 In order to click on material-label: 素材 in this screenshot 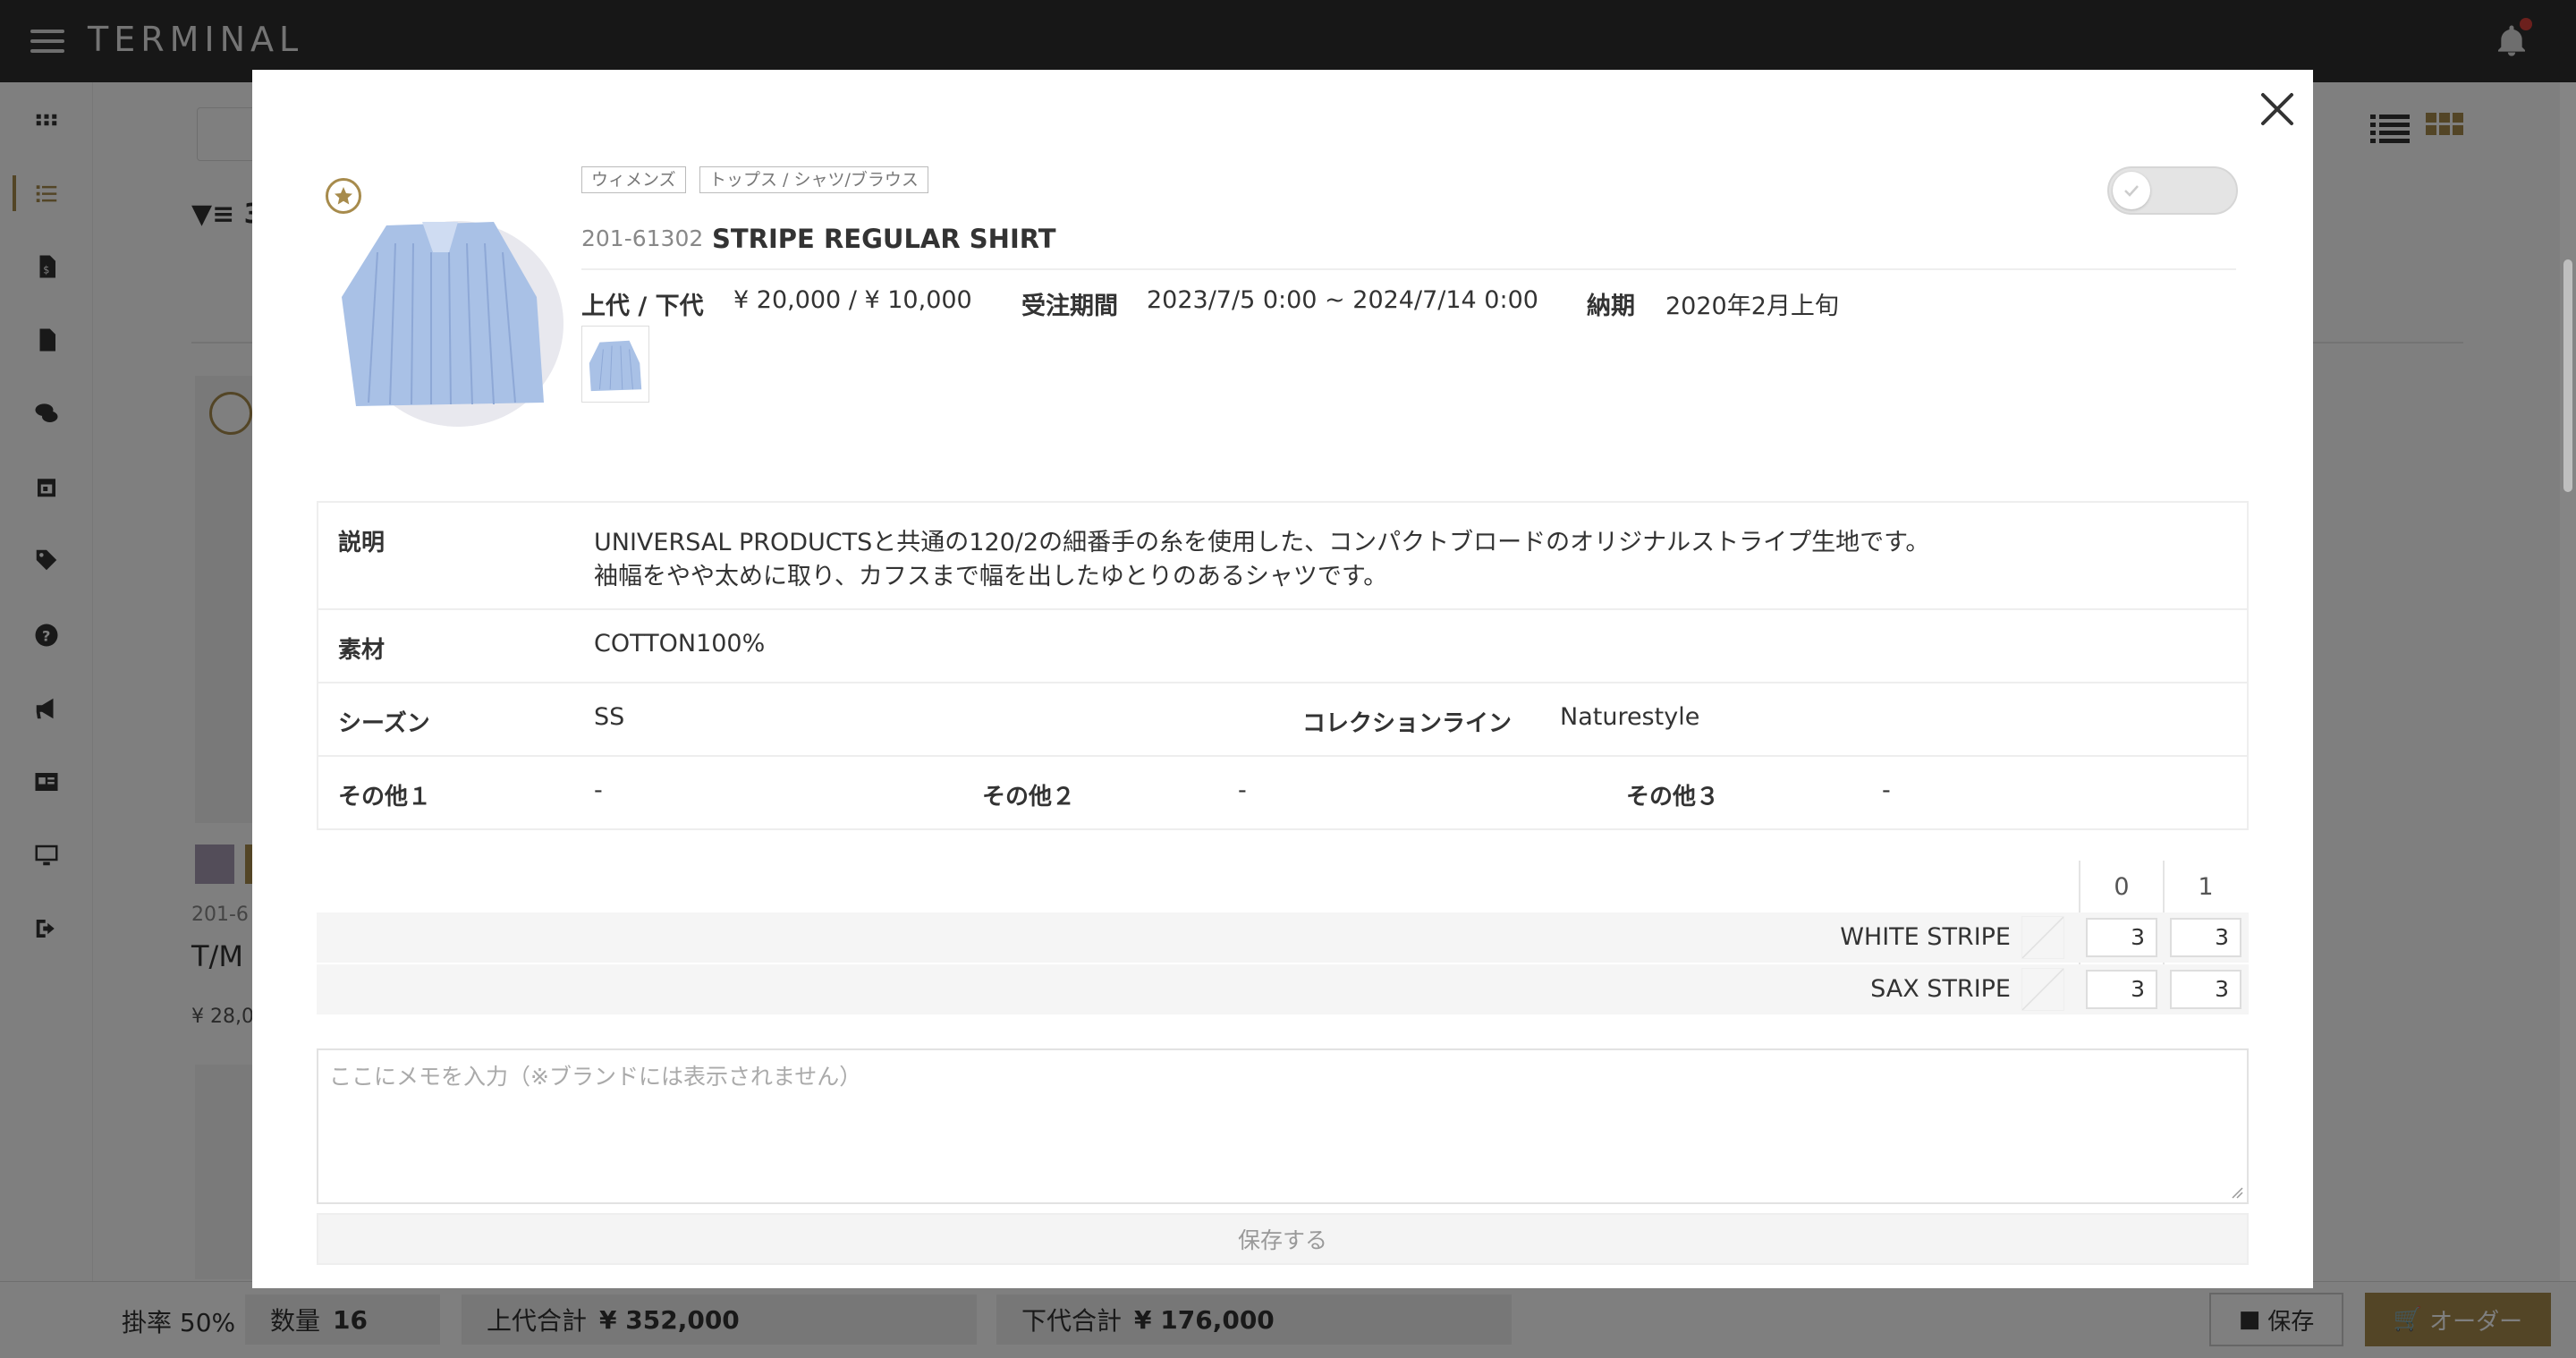, I will do `click(362, 650)`.